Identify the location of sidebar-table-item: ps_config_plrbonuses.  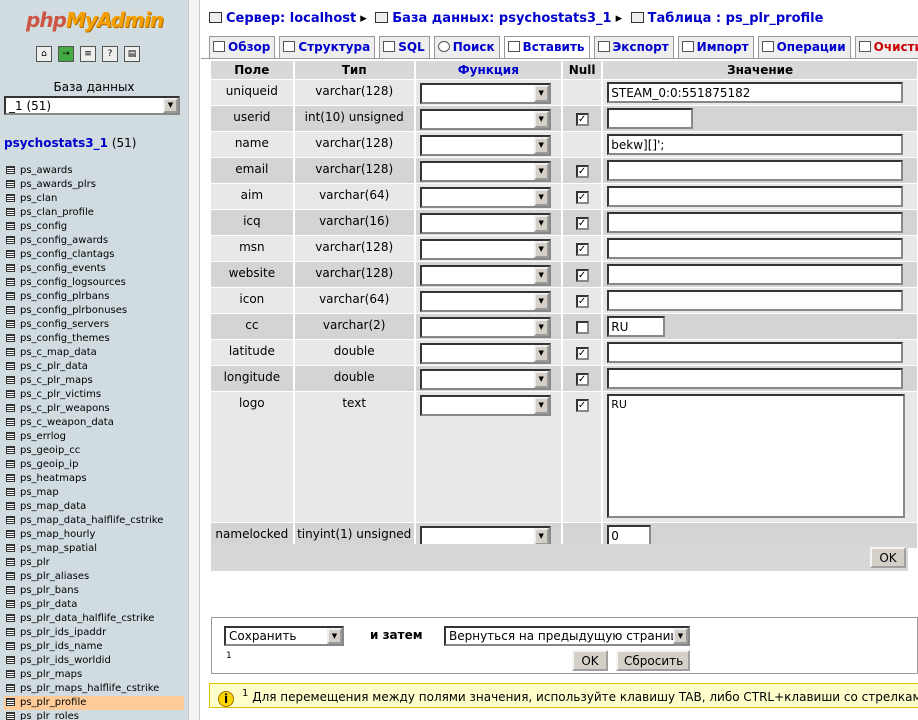
(94, 311).